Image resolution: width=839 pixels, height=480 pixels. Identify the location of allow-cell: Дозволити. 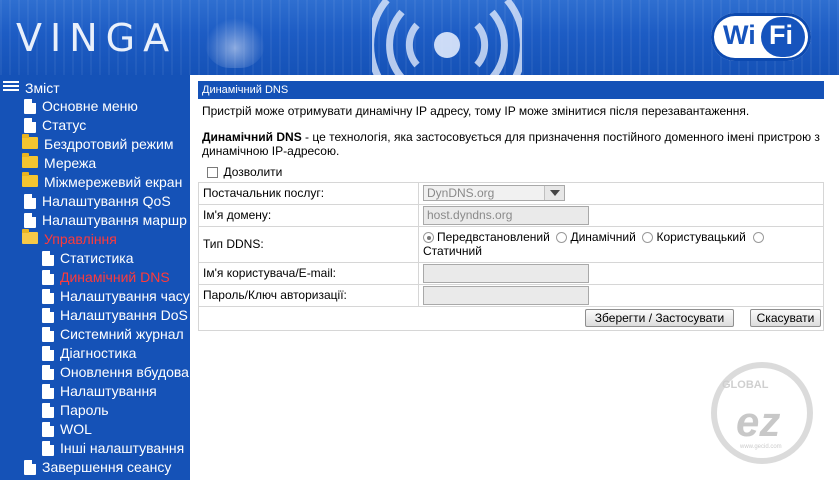
(511, 172).